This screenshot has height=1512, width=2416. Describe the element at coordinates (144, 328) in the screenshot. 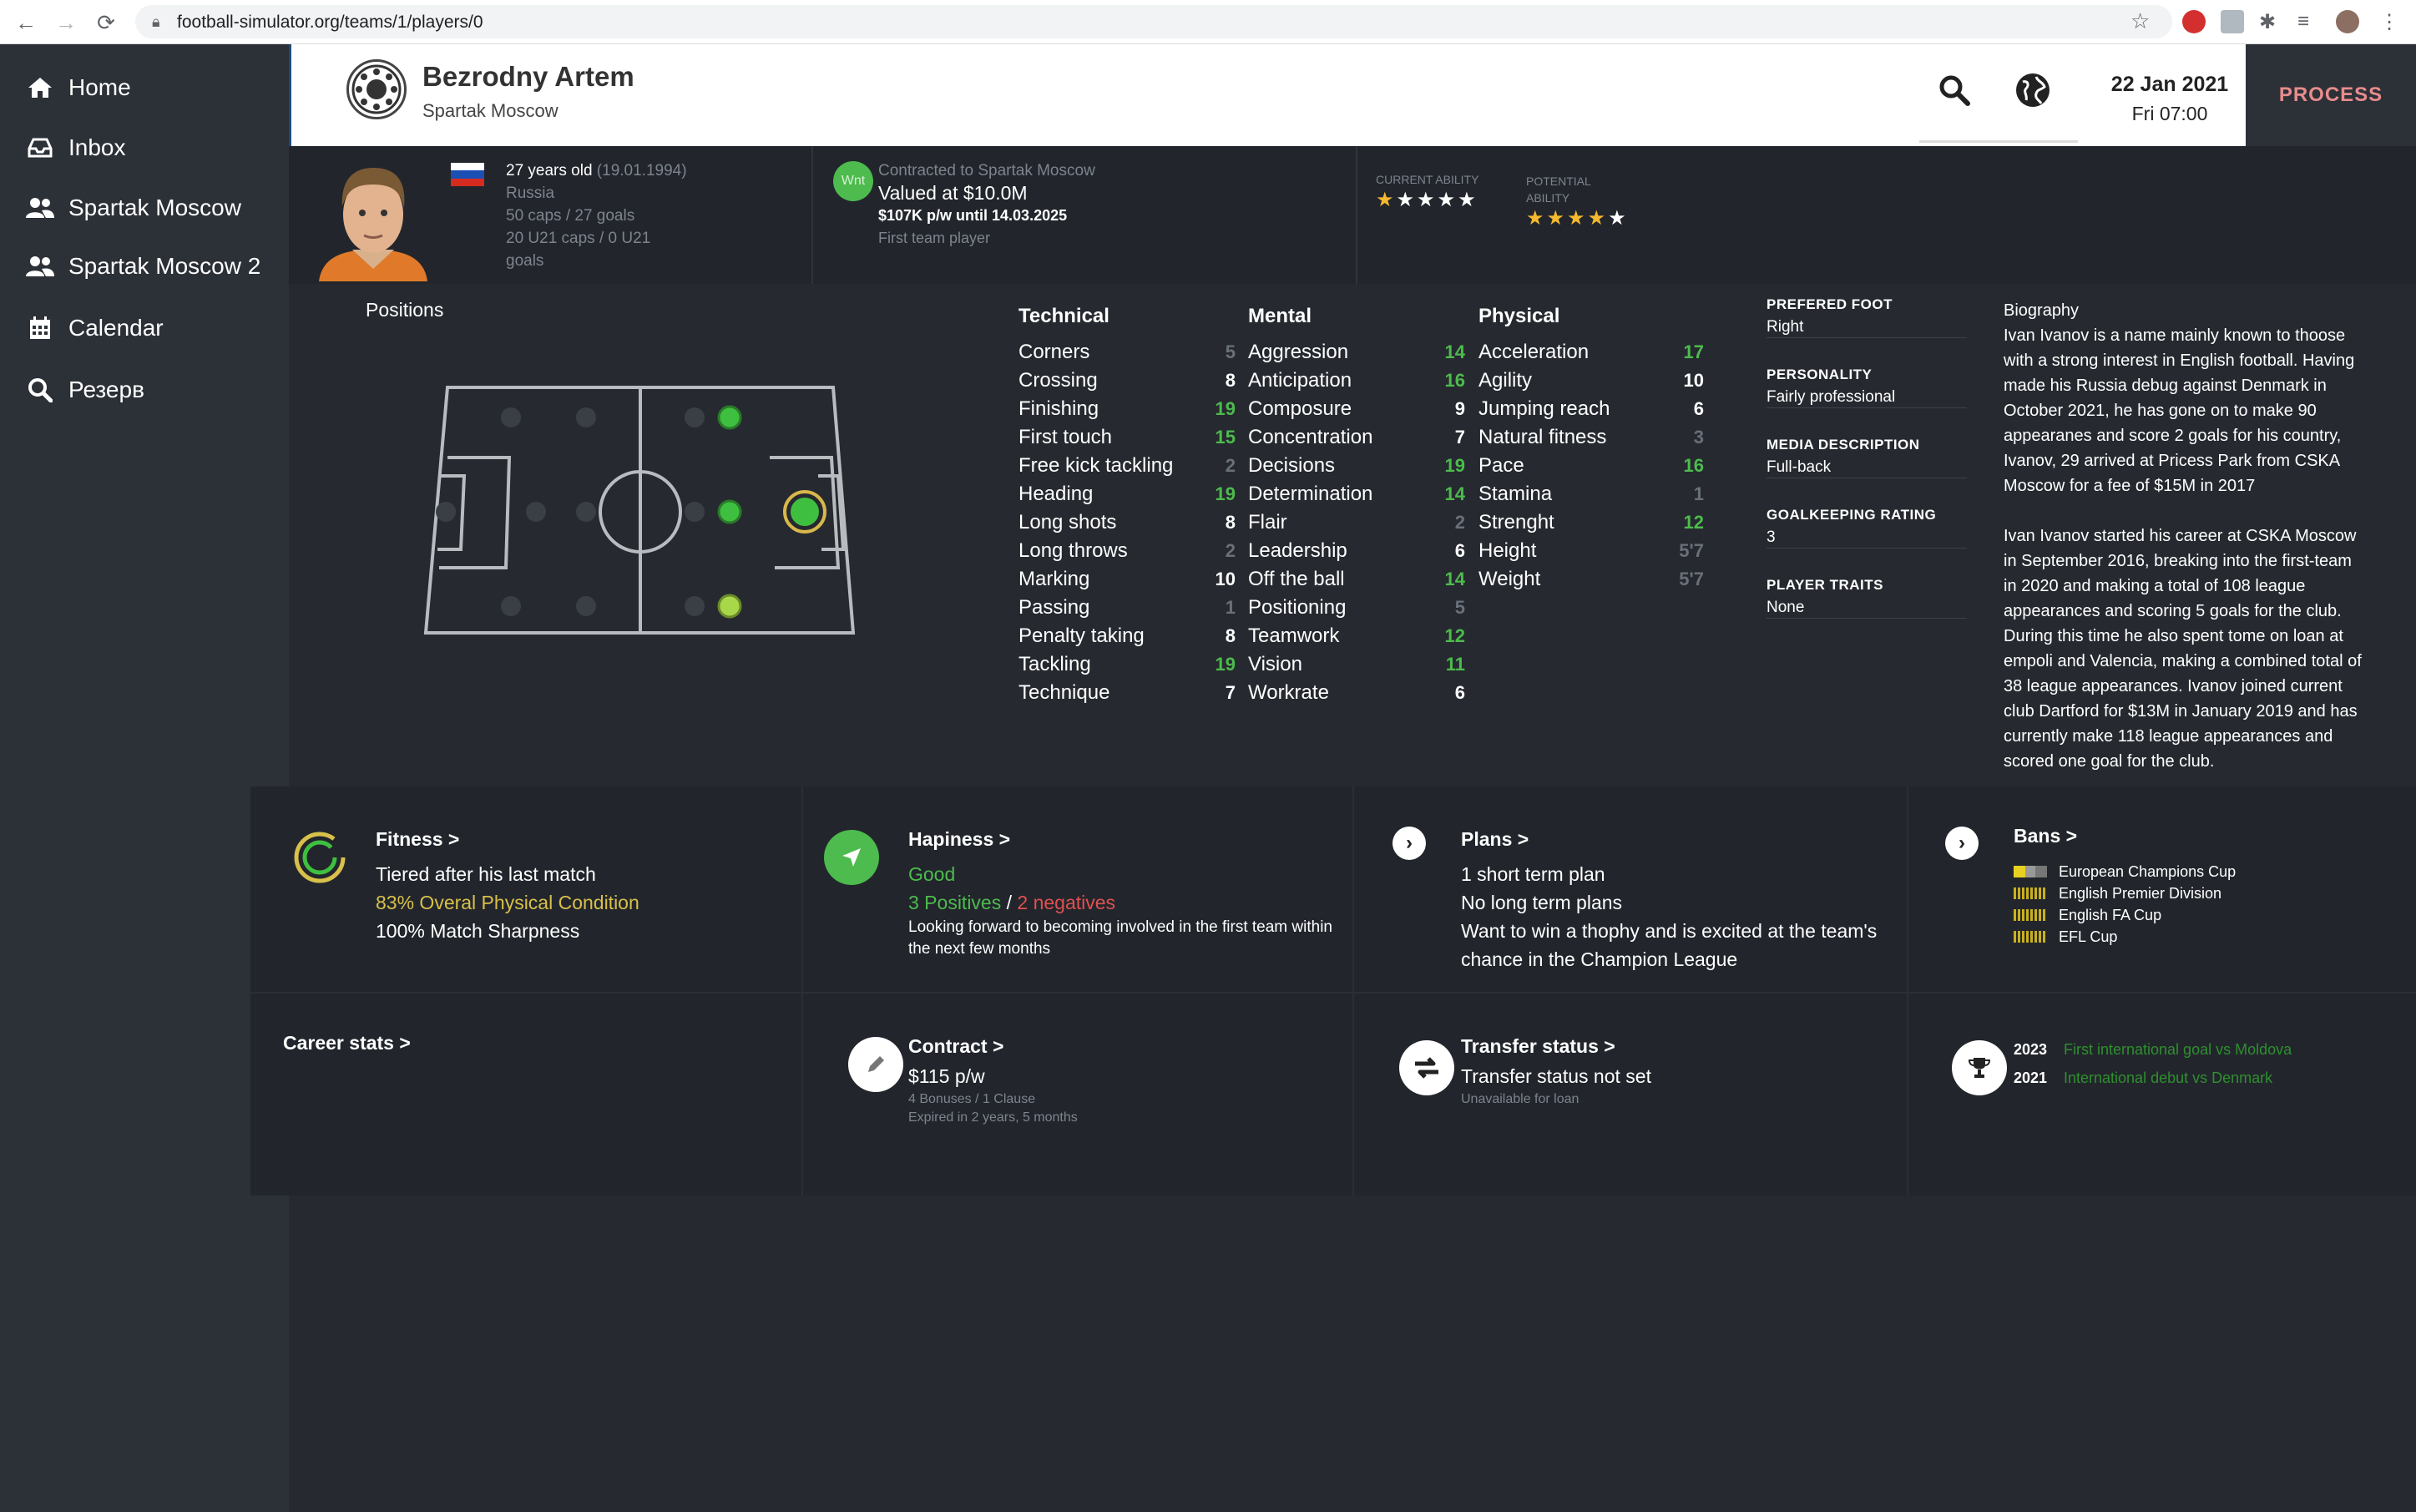

I see `sidebar-item-calendar: Calendar` at that location.